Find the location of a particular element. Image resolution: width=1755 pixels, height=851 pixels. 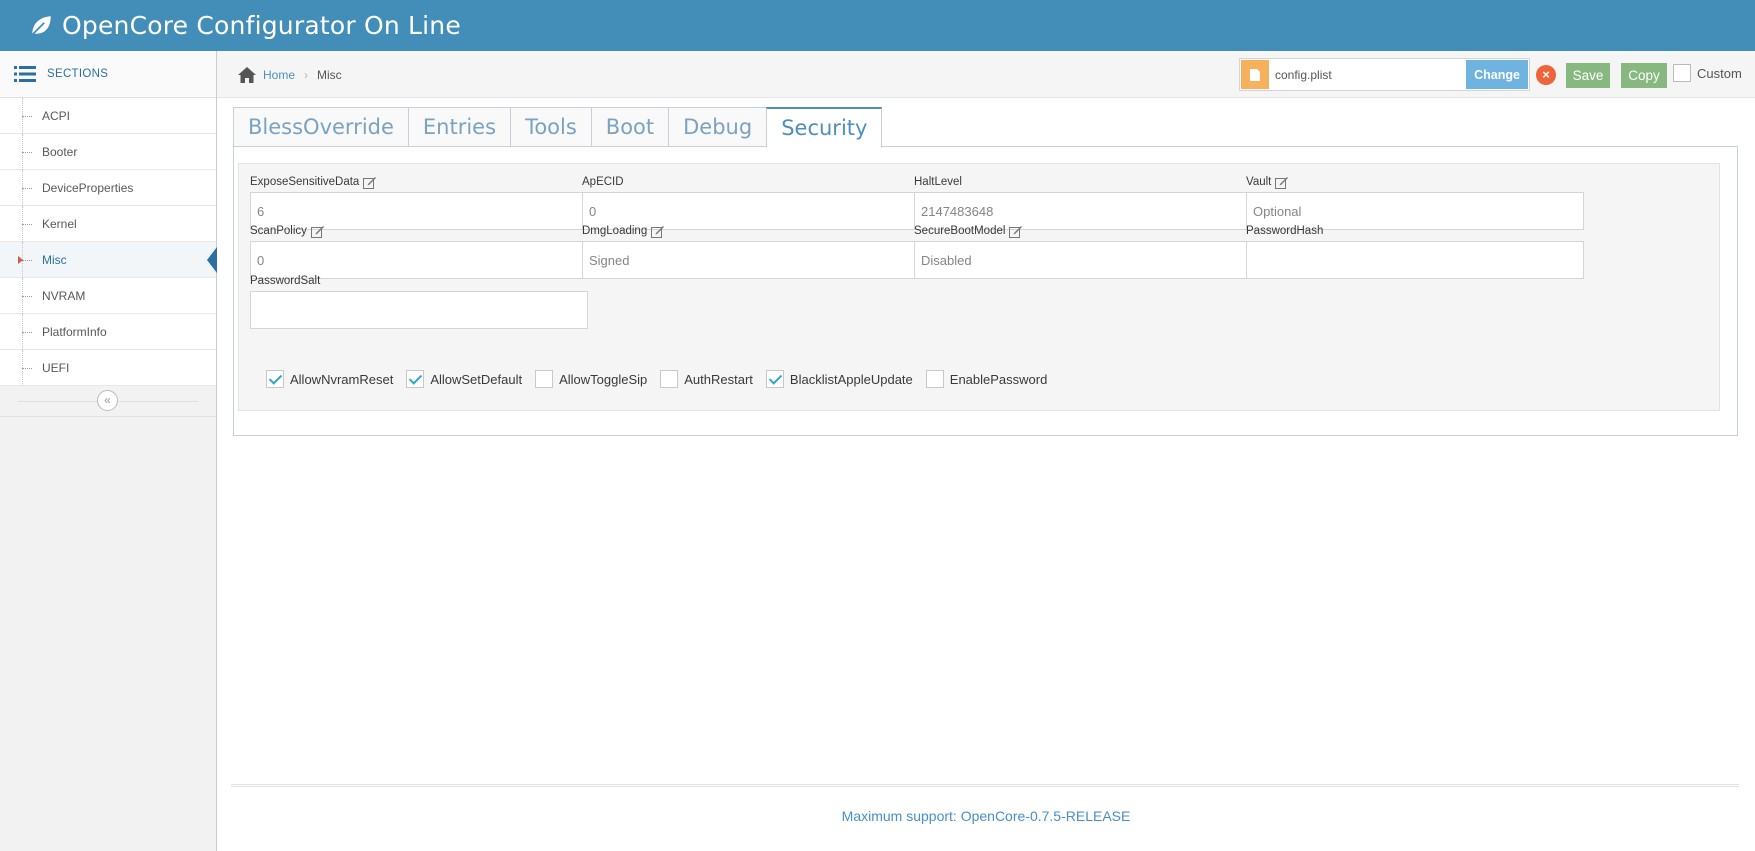

breadcrumb-home-link: Home is located at coordinates (279, 75).